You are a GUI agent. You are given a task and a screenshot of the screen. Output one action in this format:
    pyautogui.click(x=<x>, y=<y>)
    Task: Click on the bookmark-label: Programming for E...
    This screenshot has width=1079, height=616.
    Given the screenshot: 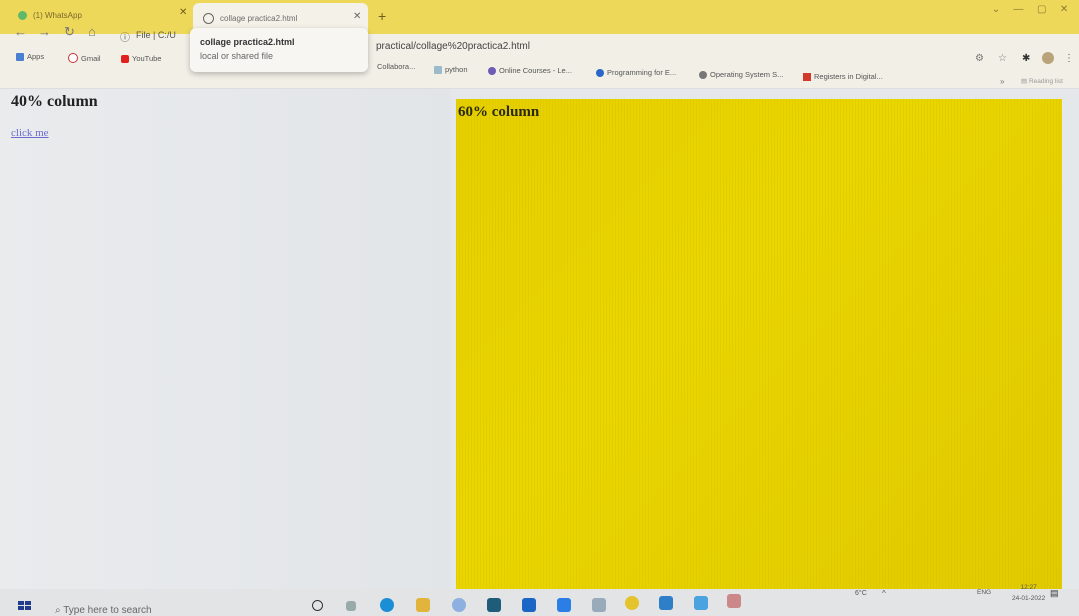 What is the action you would take?
    pyautogui.click(x=642, y=72)
    